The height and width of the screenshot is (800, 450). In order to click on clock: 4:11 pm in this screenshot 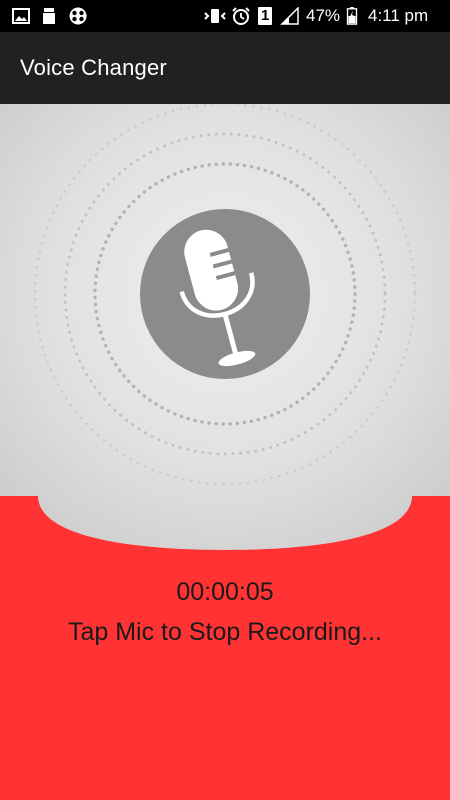, I will do `click(398, 15)`.